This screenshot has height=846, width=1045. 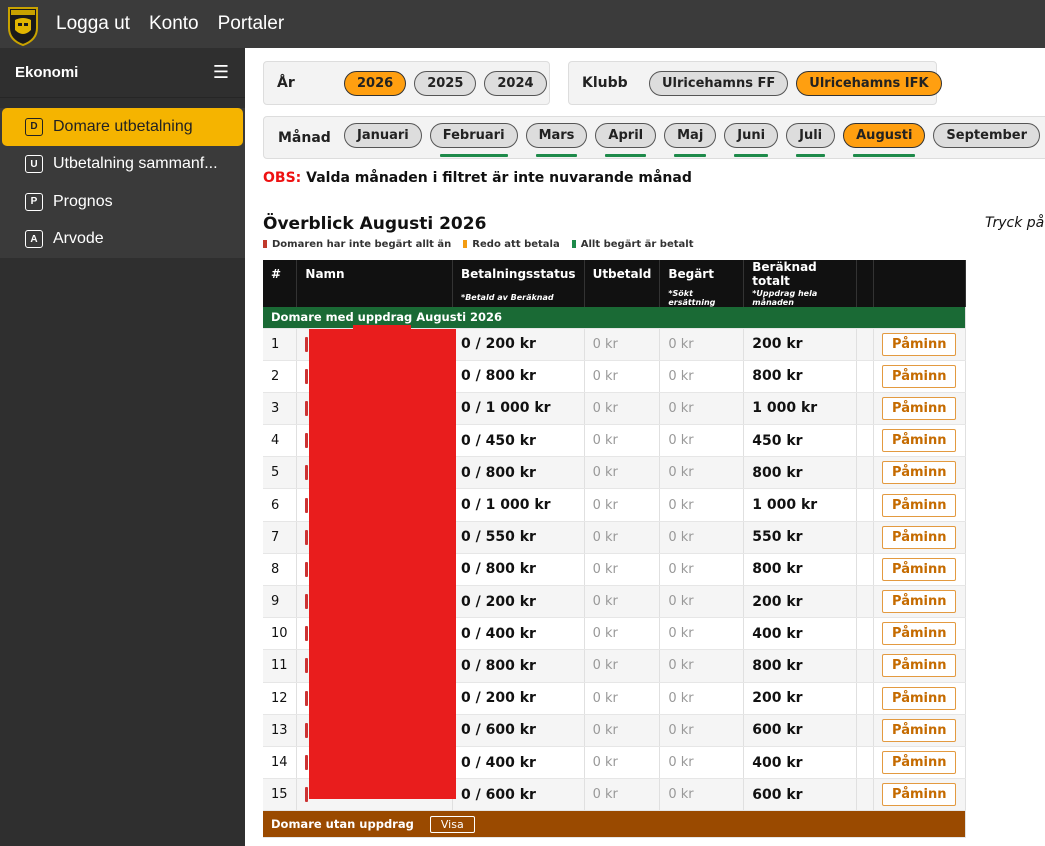 I want to click on year-options: 2026 2025 2024, so click(x=445, y=83).